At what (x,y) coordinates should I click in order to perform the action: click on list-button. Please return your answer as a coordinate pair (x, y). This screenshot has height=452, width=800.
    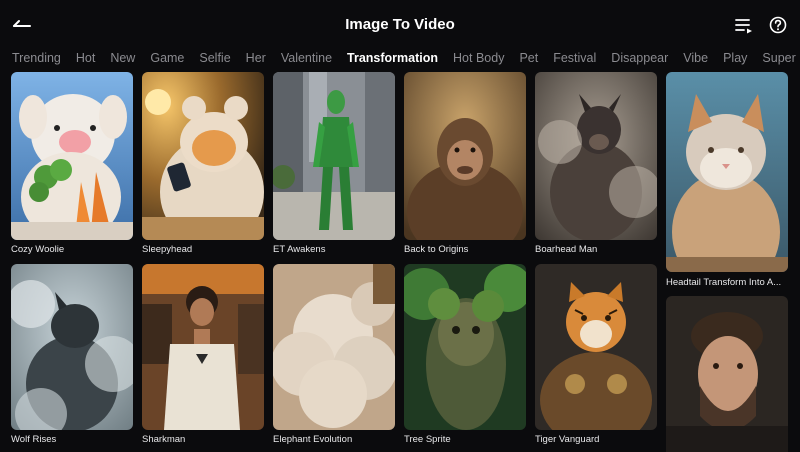
    Looking at the image, I should click on (744, 25).